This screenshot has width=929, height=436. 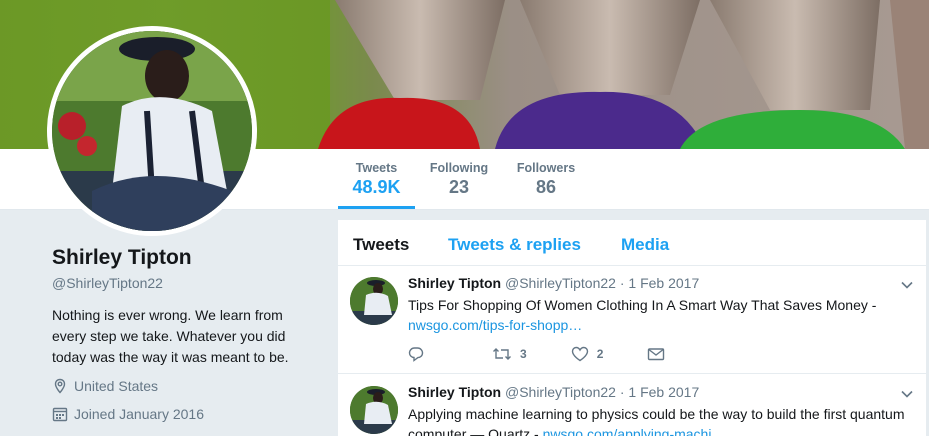 I want to click on stat-followers-label: Followers, so click(x=546, y=168).